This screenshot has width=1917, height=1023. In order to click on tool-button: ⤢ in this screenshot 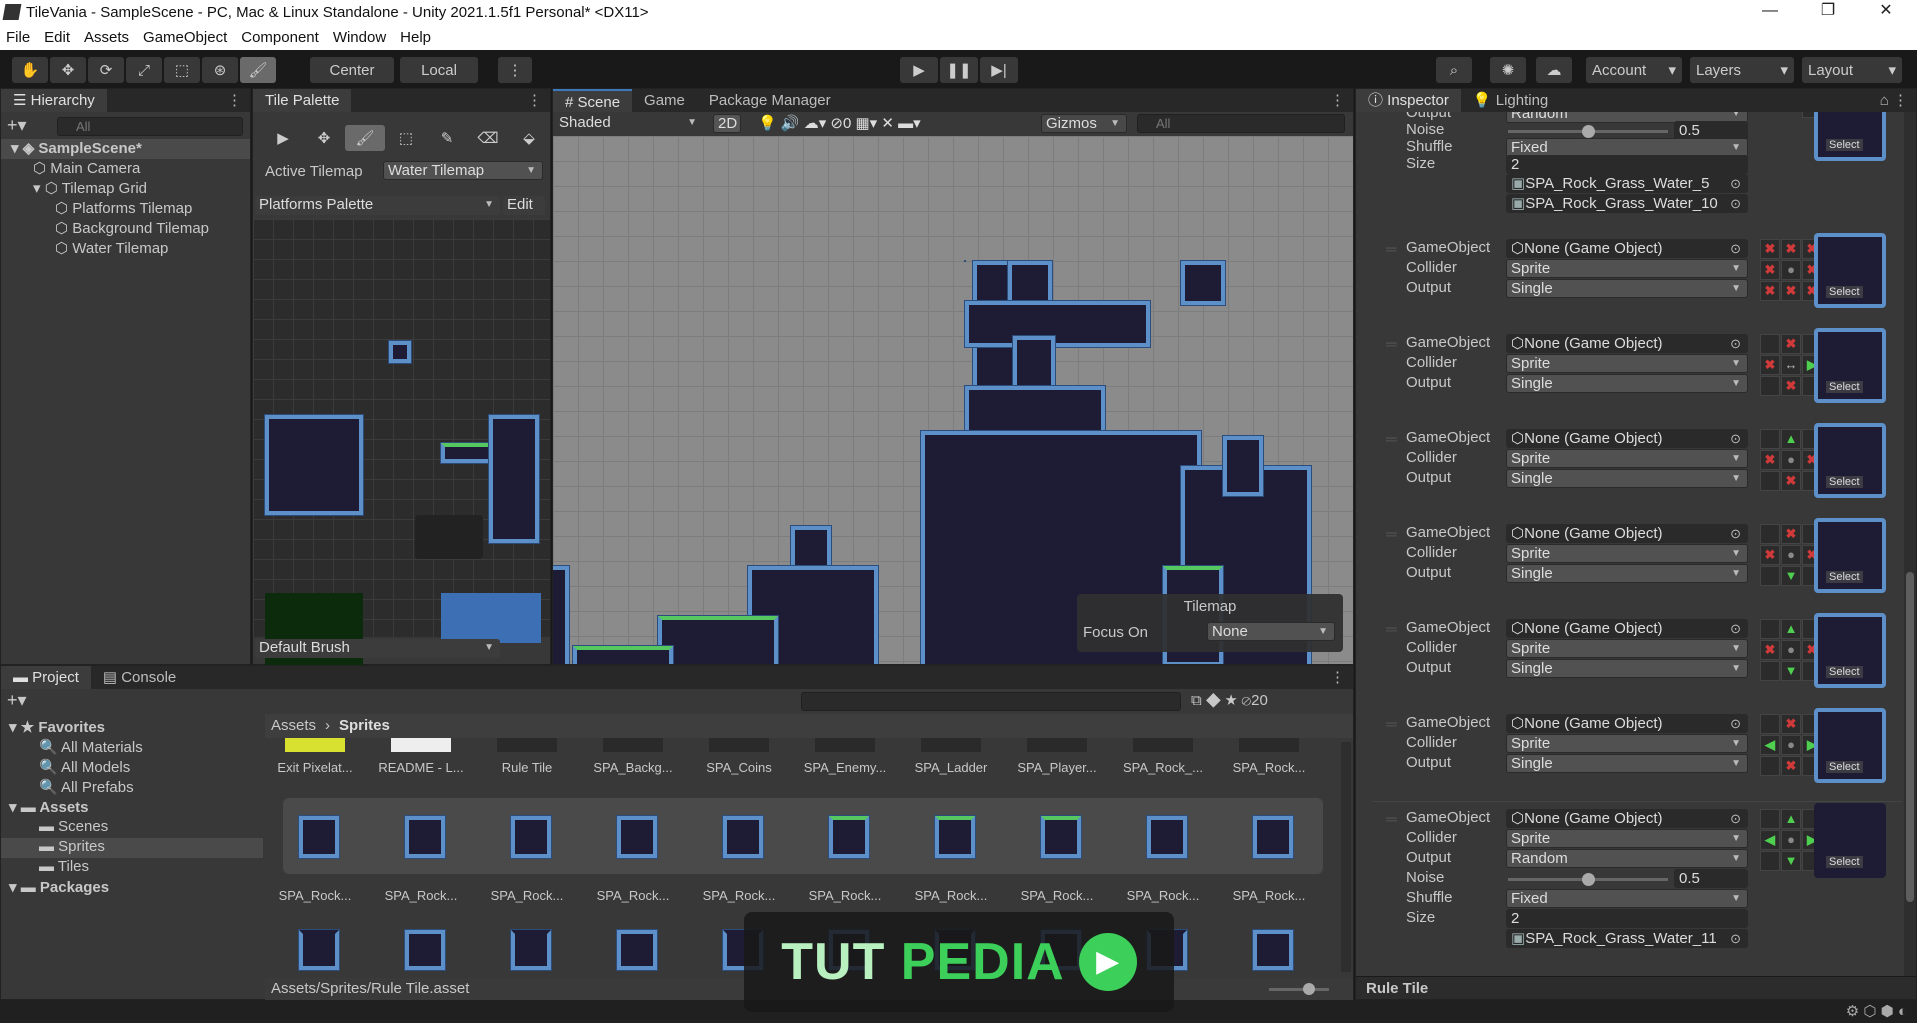, I will do `click(144, 70)`.